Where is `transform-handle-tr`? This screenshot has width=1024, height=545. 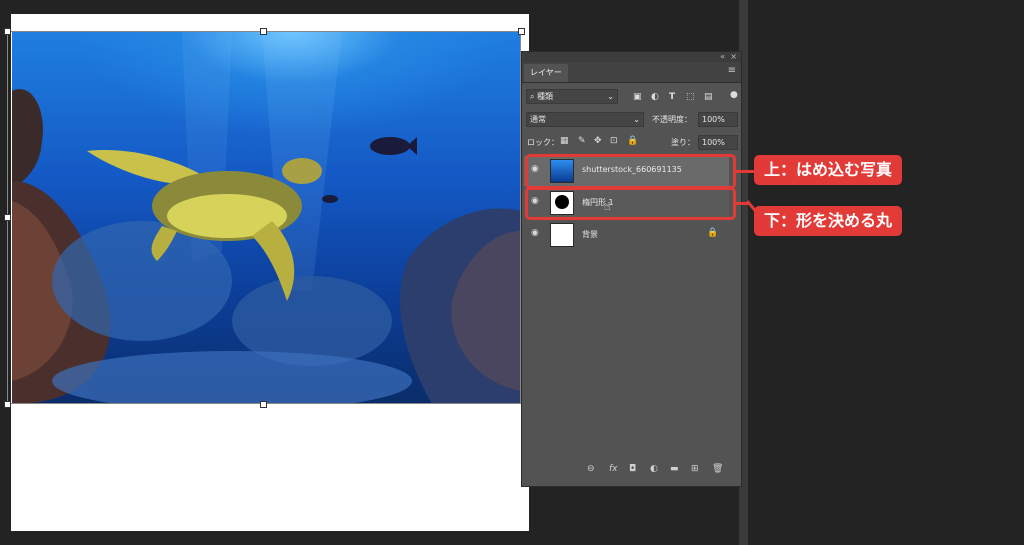 transform-handle-tr is located at coordinates (521, 31).